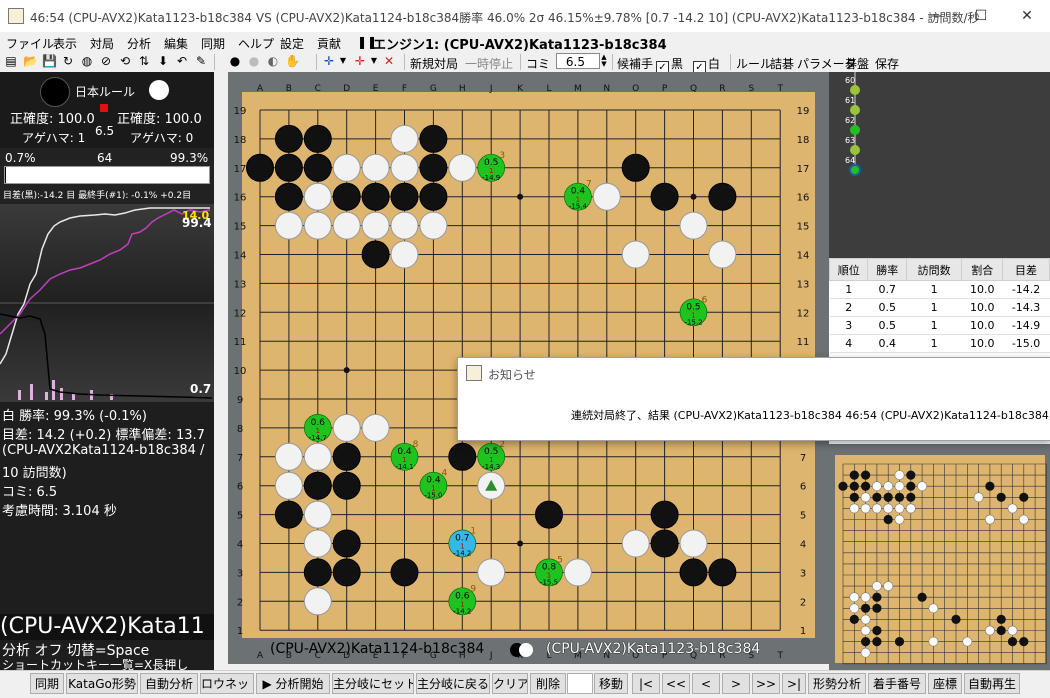 The height and width of the screenshot is (698, 1050). What do you see at coordinates (292, 43) in the screenshot?
I see `menu-settings: 設定` at bounding box center [292, 43].